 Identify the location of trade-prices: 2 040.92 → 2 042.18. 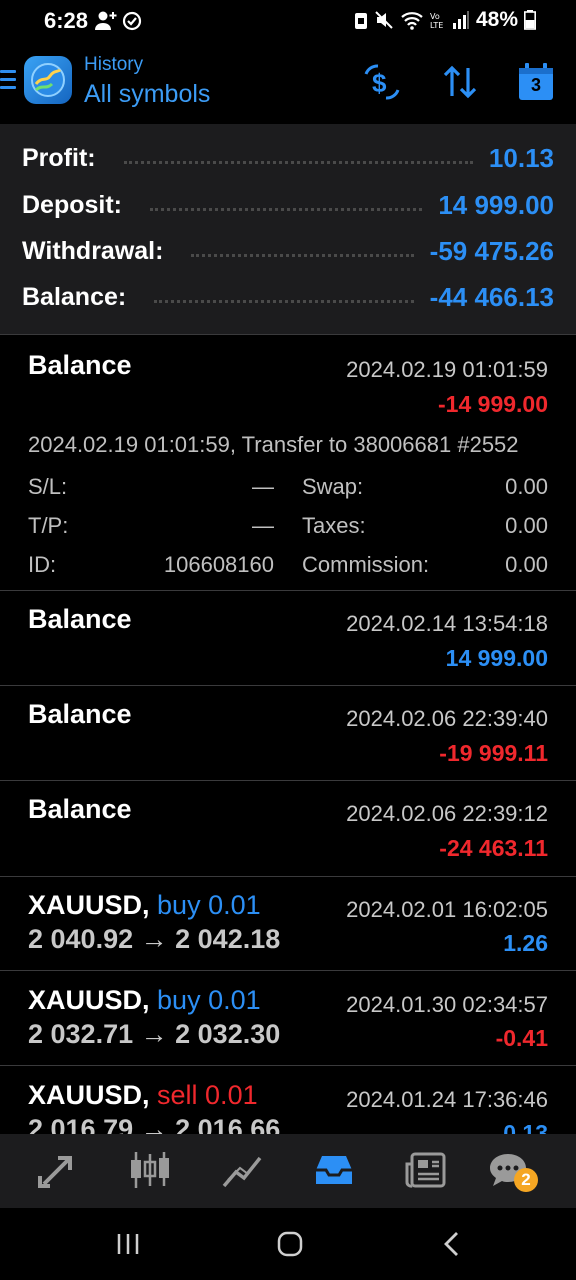
(154, 939).